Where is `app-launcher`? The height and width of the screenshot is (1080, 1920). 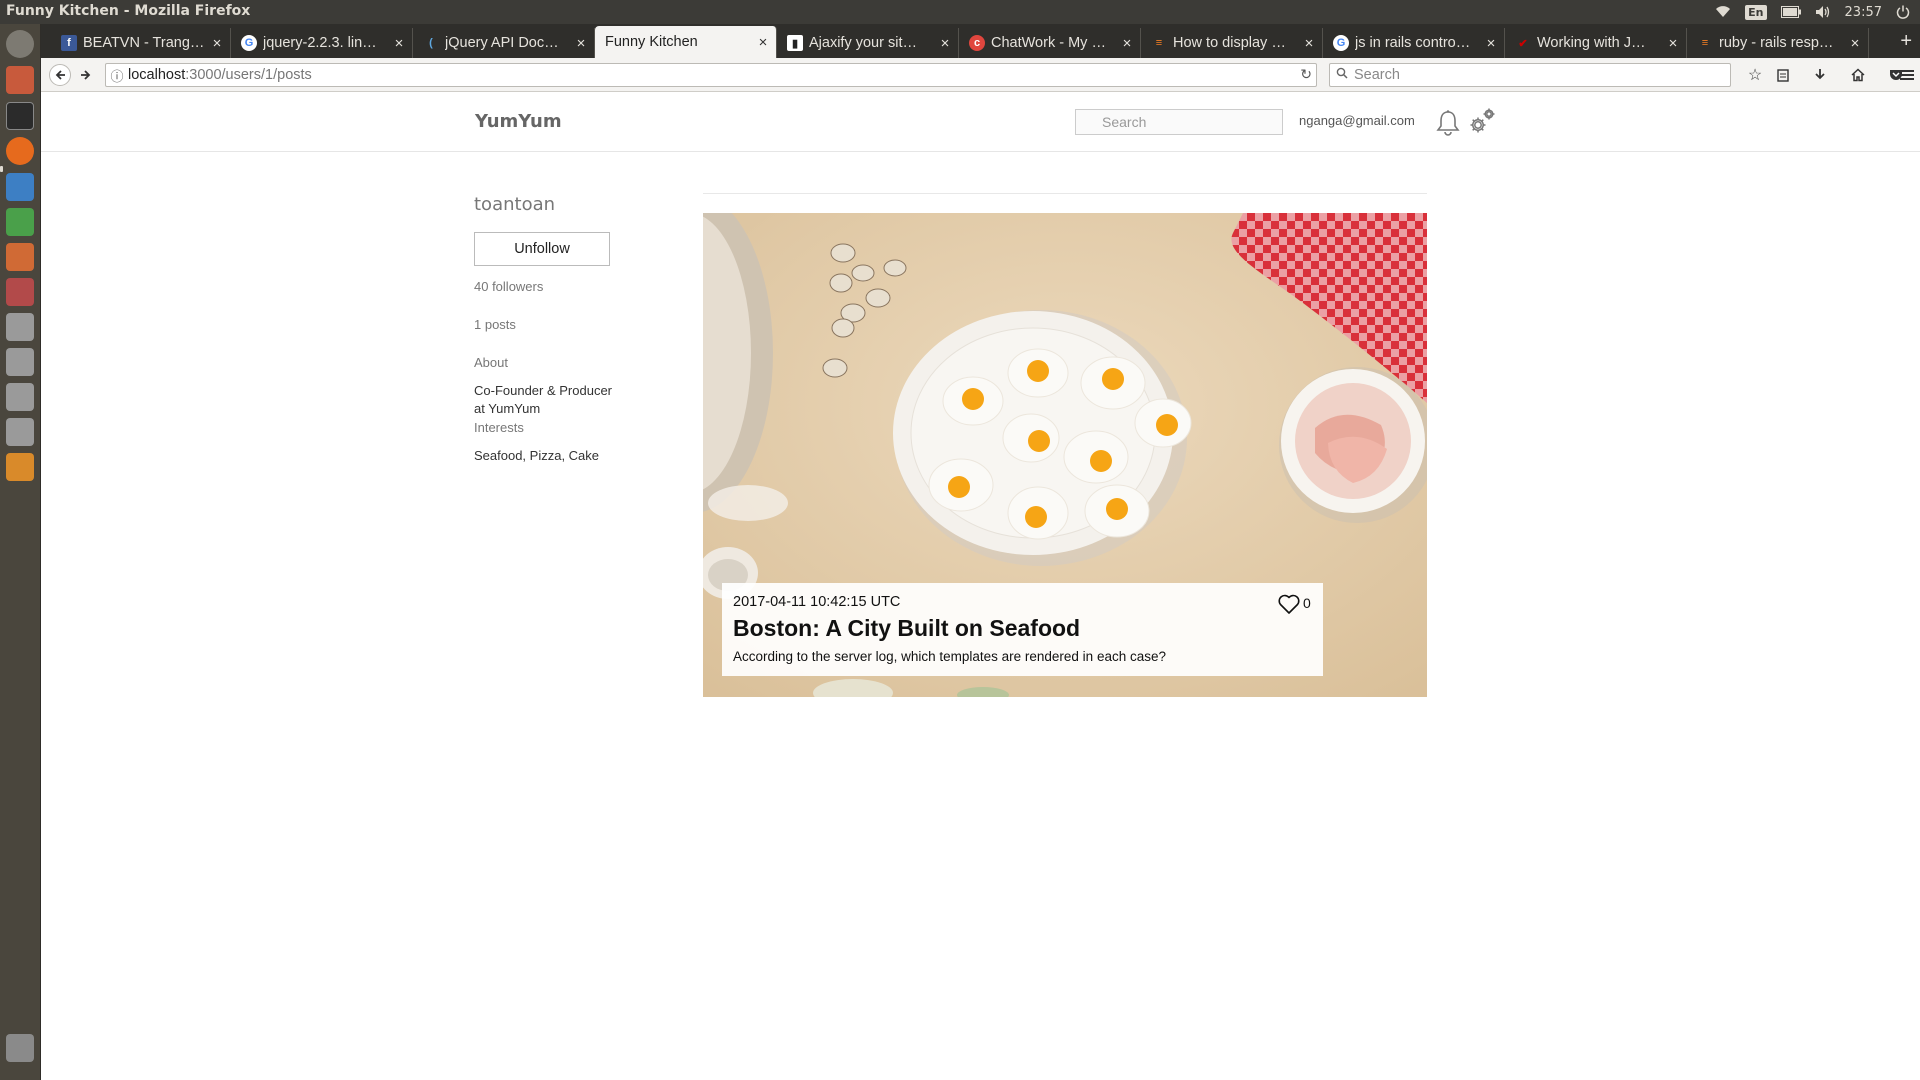 app-launcher is located at coordinates (20, 552).